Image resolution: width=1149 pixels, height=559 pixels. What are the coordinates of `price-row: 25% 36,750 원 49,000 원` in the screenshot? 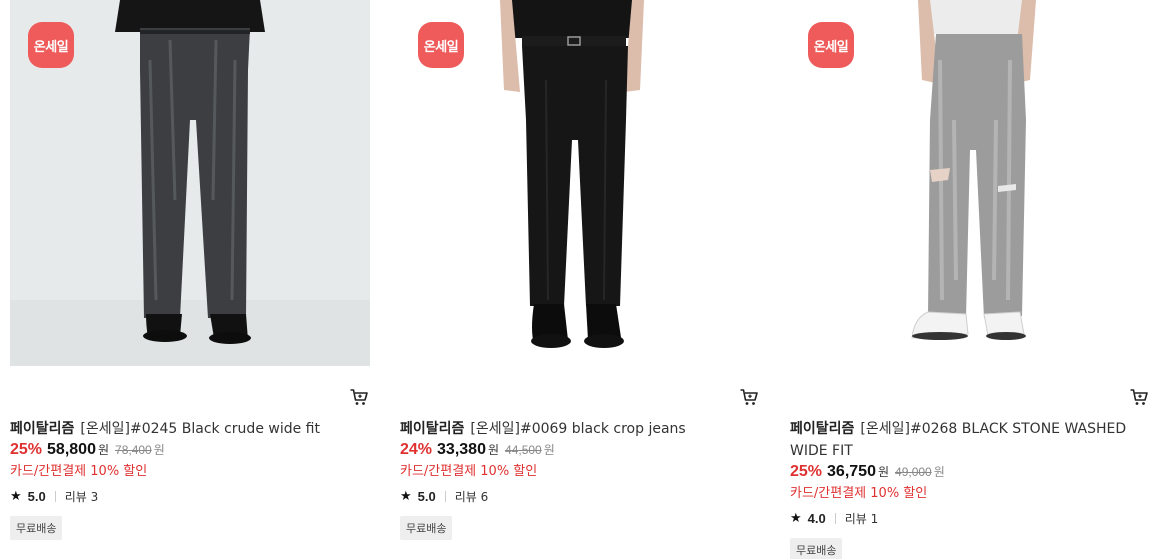 It's located at (969, 474).